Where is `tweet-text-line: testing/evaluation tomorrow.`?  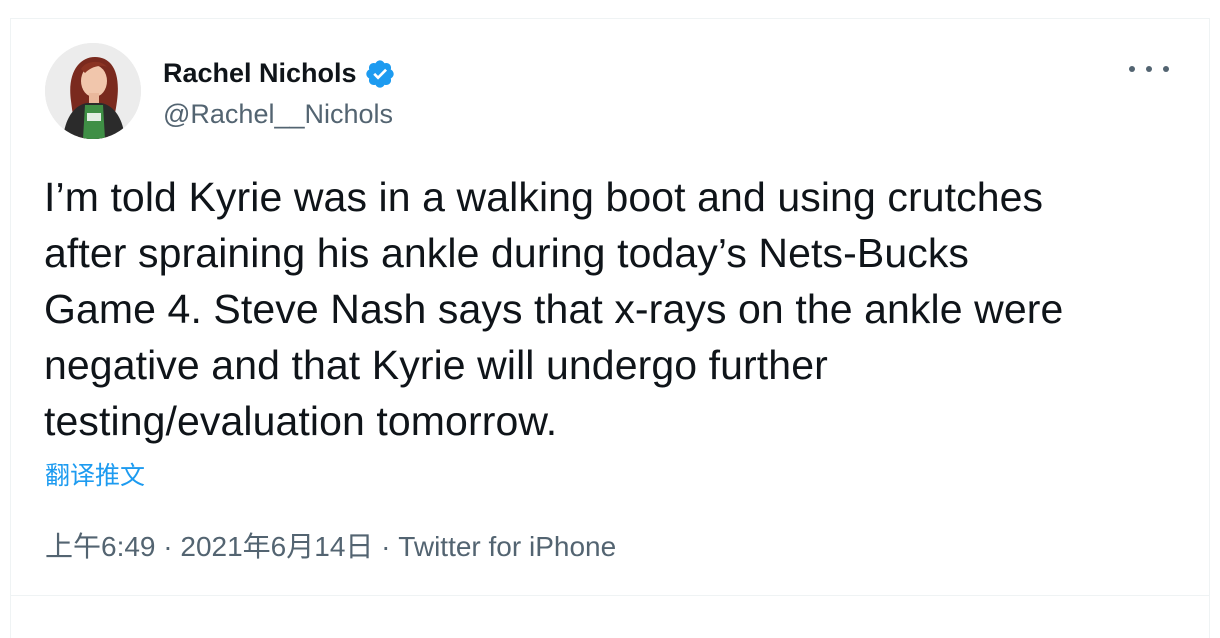 tweet-text-line: testing/evaluation tomorrow. is located at coordinates (301, 421).